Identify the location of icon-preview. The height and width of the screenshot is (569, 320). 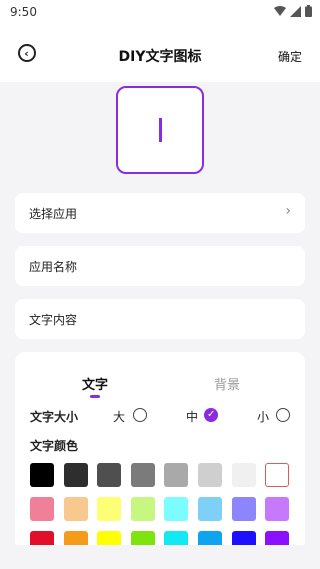
(160, 130).